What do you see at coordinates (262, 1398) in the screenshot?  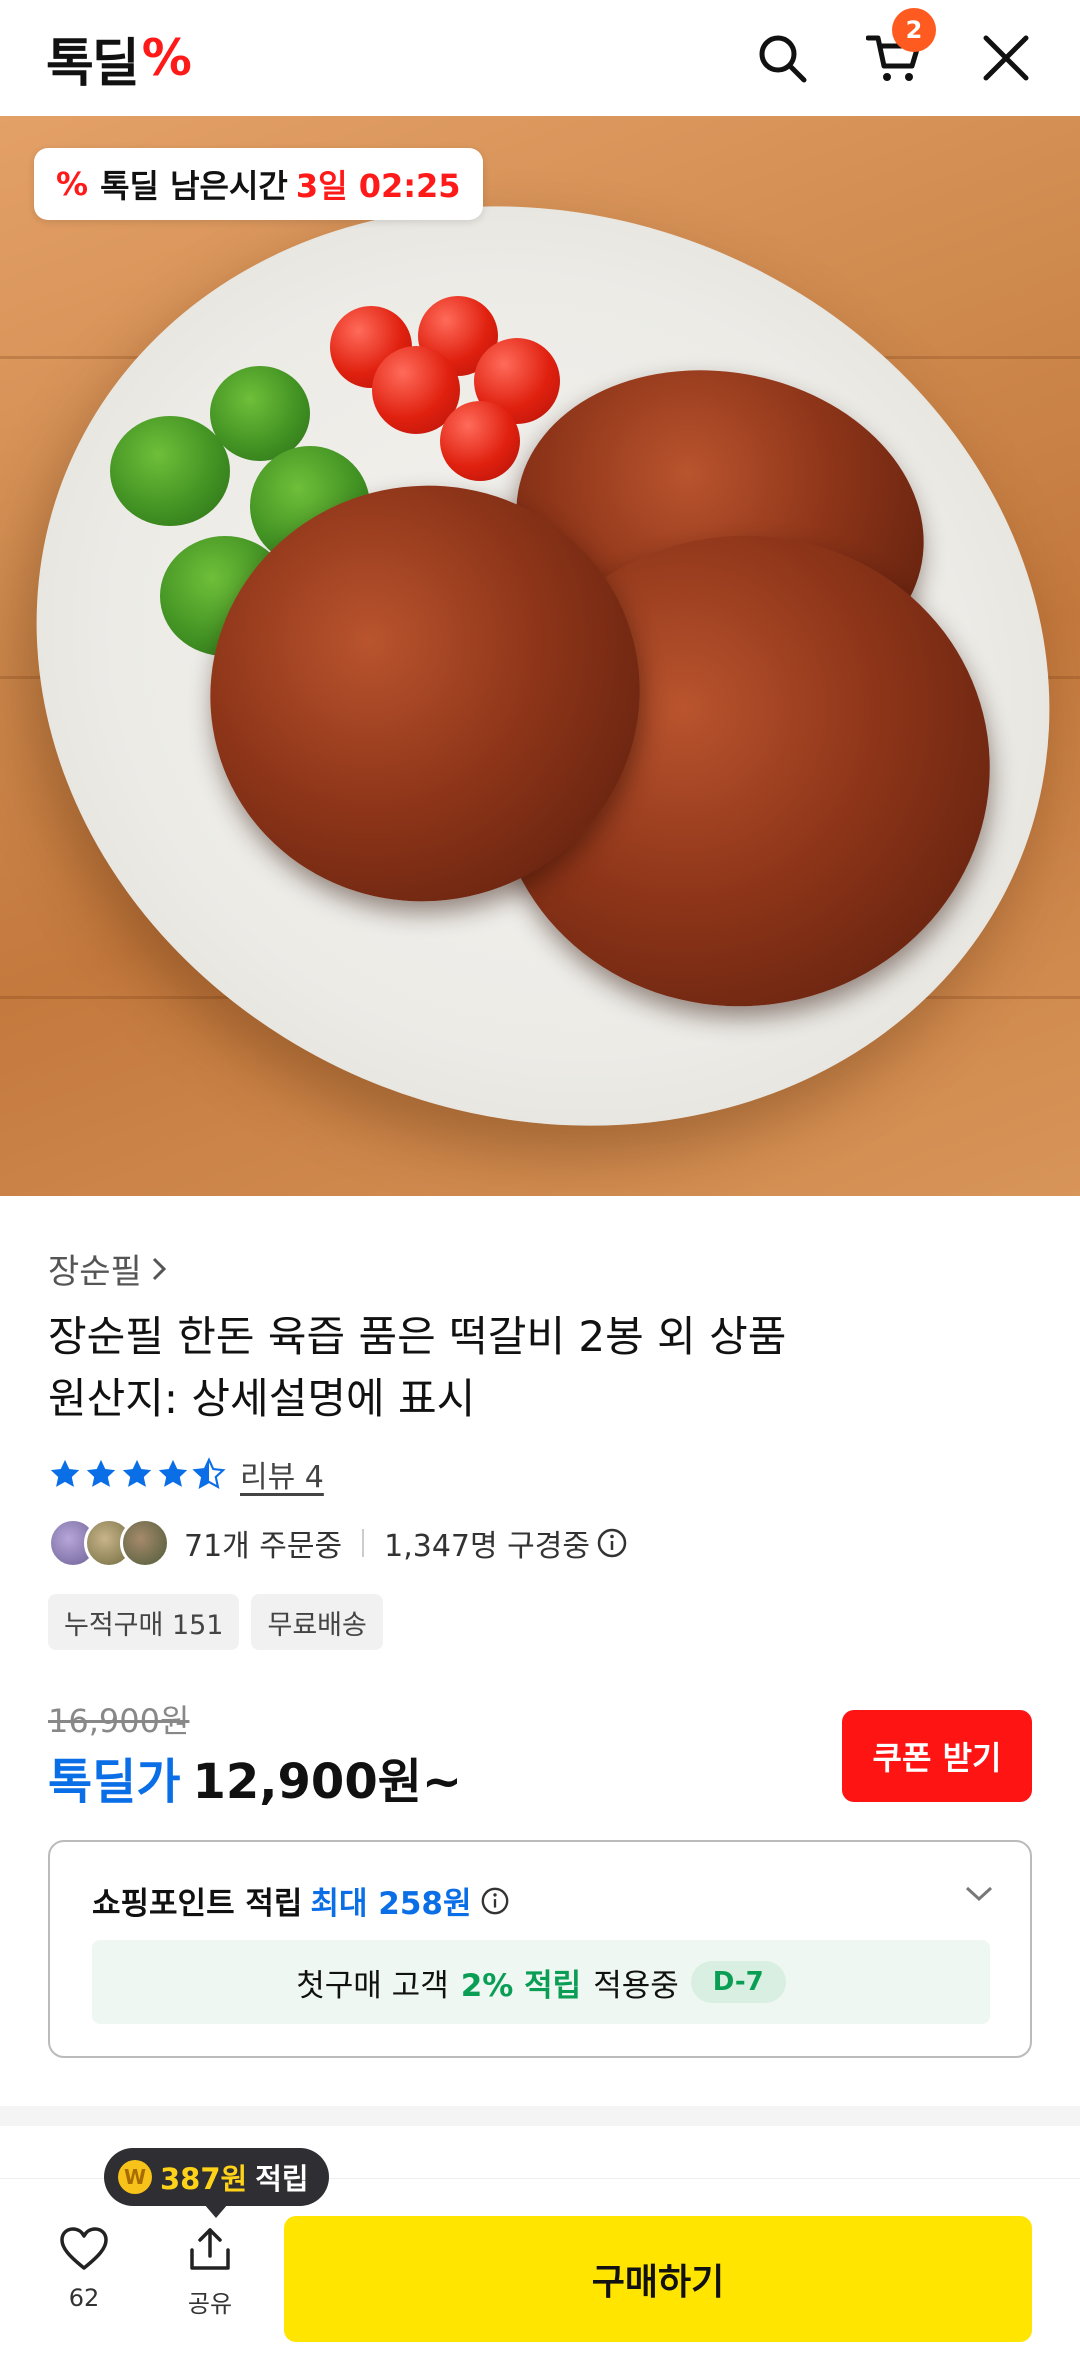 I see `product-origin: 원산지: 상세설명에 표시` at bounding box center [262, 1398].